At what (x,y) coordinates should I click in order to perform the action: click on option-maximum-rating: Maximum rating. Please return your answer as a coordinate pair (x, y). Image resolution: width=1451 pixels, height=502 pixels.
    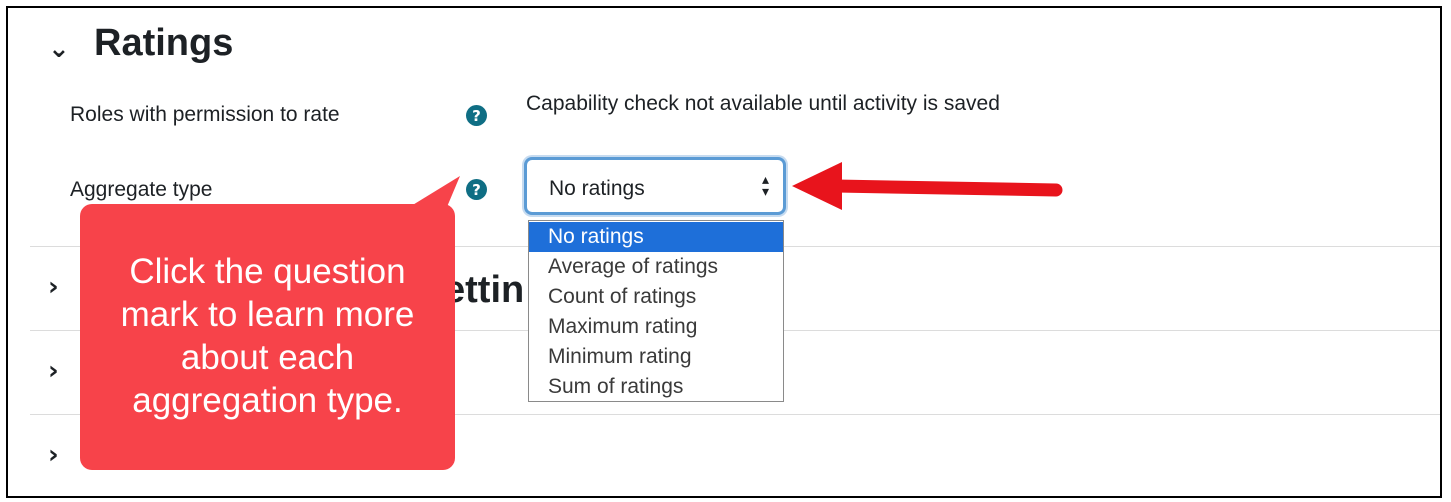
    Looking at the image, I should click on (656, 327).